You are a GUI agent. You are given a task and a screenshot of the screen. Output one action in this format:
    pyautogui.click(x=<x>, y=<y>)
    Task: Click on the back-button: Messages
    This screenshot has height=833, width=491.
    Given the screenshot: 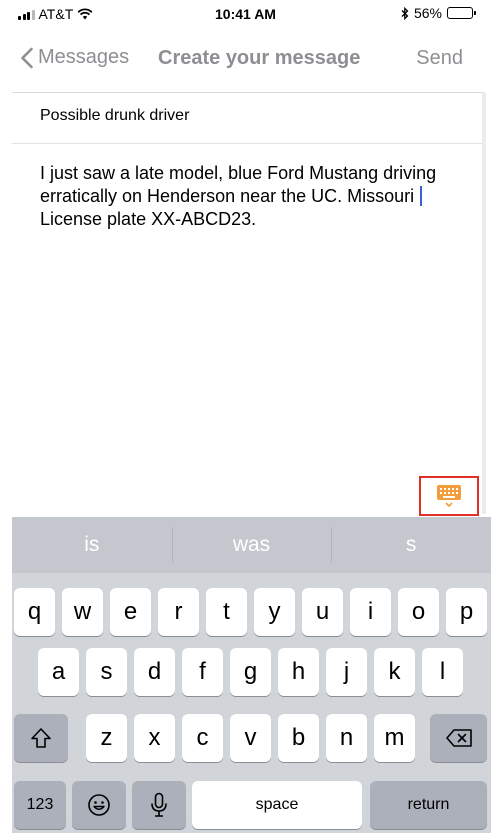 What is the action you would take?
    pyautogui.click(x=74, y=57)
    